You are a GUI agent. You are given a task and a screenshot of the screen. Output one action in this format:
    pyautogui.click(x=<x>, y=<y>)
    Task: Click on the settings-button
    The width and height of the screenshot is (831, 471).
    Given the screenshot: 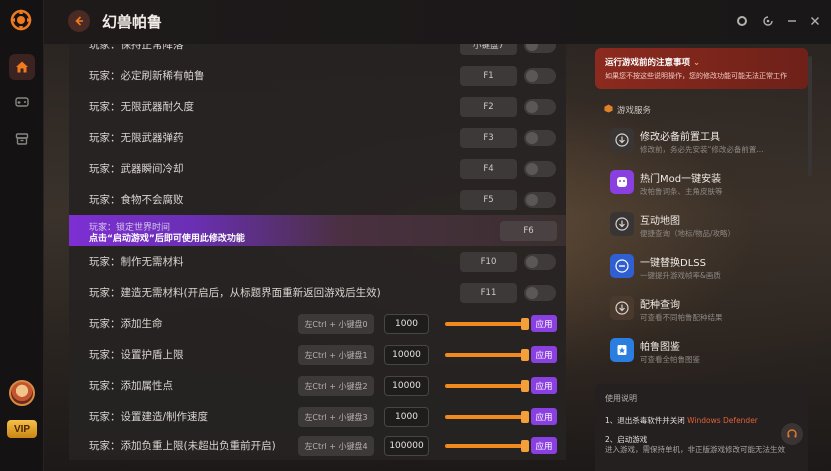 What is the action you would take?
    pyautogui.click(x=742, y=21)
    